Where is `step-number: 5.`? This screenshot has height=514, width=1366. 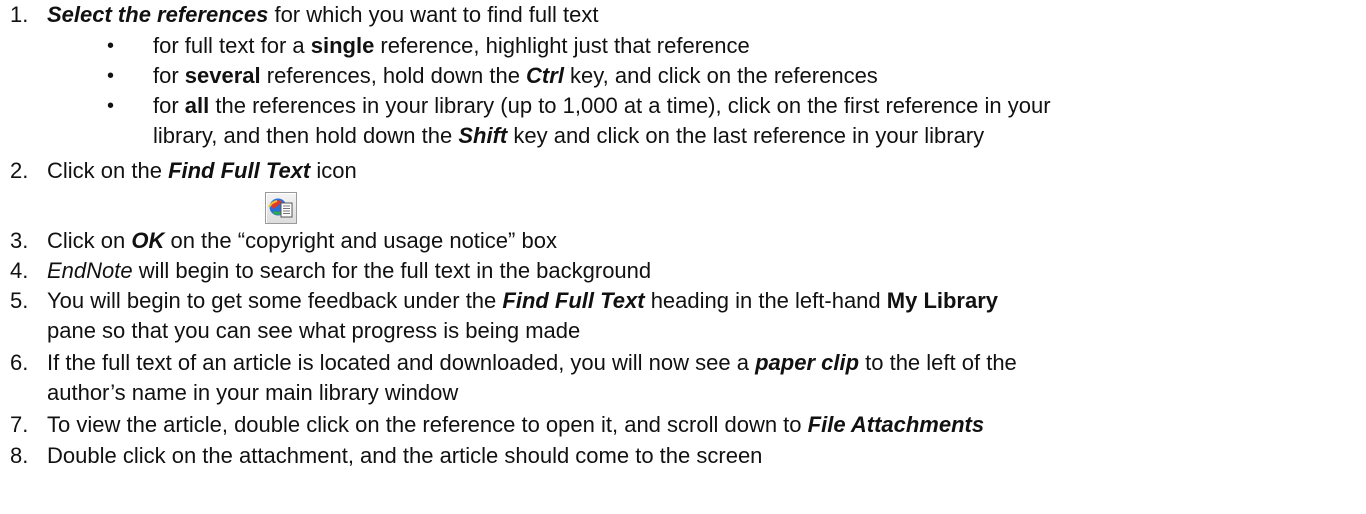
step-number: 5. is located at coordinates (19, 300).